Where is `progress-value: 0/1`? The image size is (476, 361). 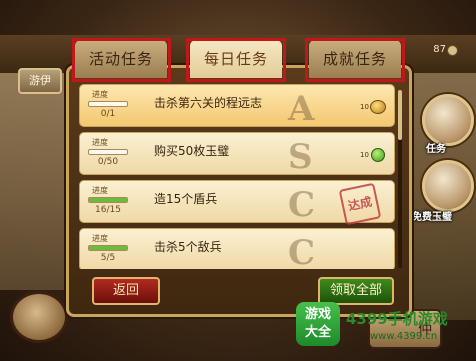 progress-value: 0/1 is located at coordinates (108, 114).